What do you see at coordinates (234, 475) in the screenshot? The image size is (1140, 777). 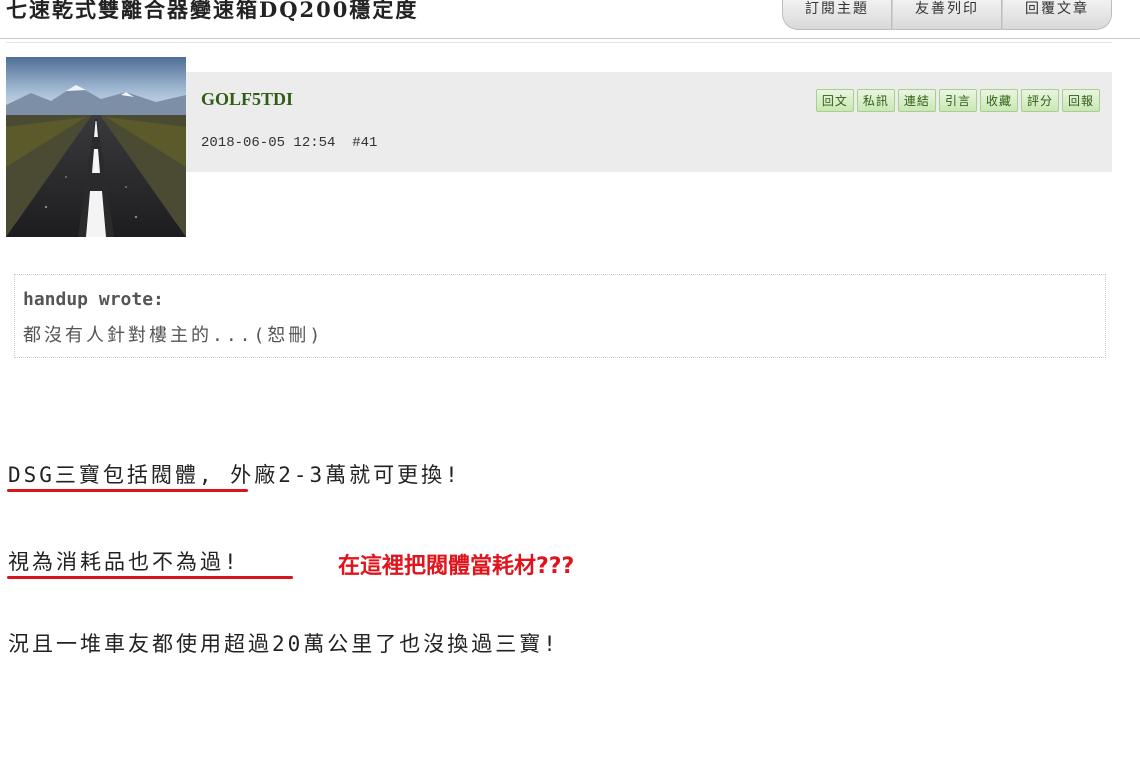 I see `content-line-1: DSG三寶包括閥體, 外廠2-3萬就可更換!` at bounding box center [234, 475].